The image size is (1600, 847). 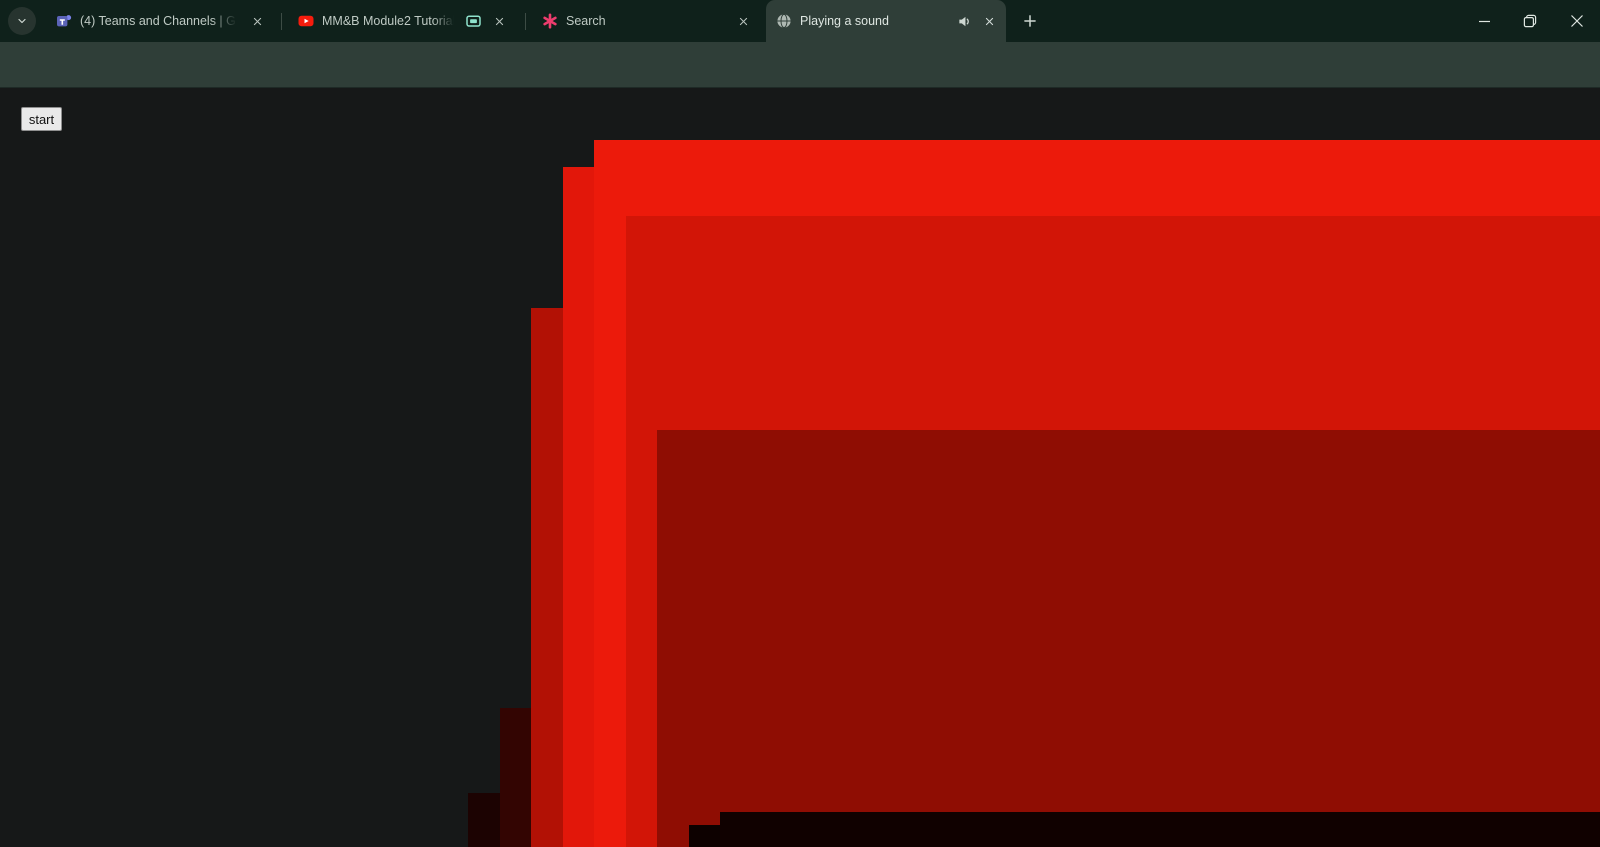 I want to click on visualizer-bar, so click(x=1160, y=829).